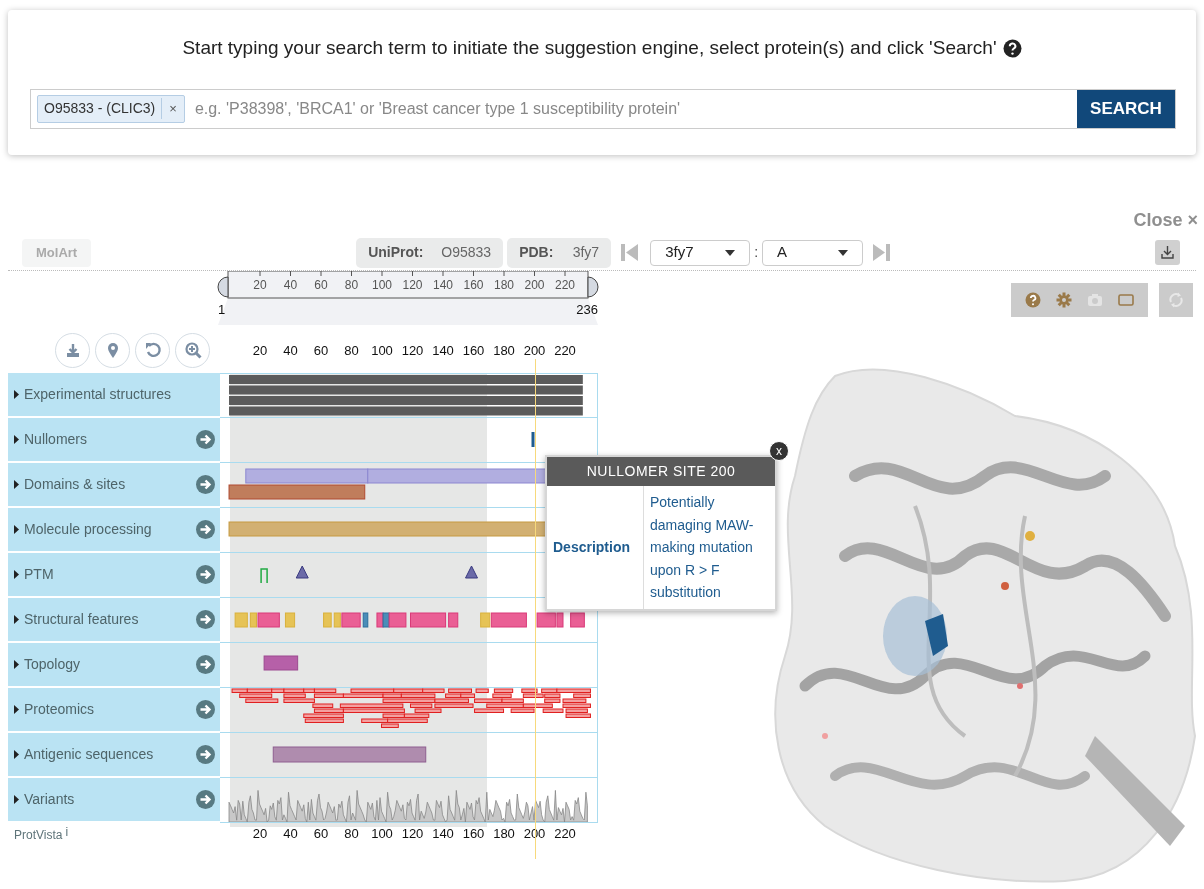 The height and width of the screenshot is (889, 1204). I want to click on tick-label: 200, so click(534, 285).